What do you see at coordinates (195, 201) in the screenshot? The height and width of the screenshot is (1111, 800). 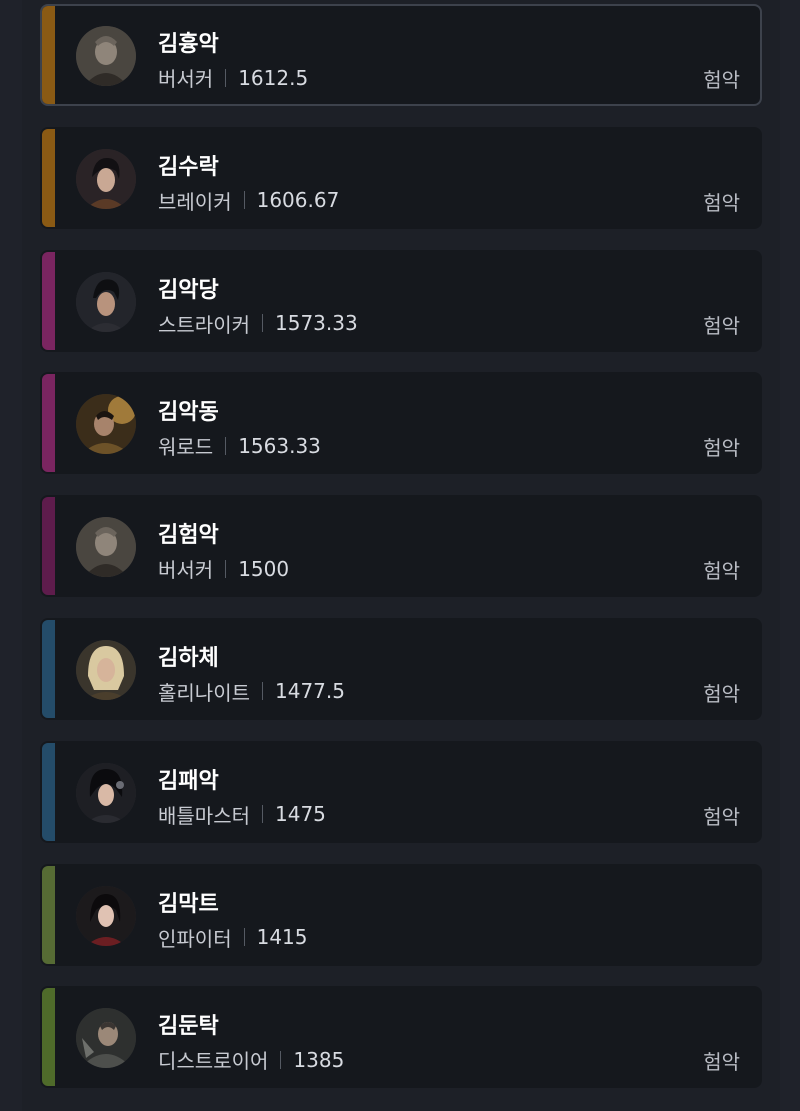 I see `character-class: 브레이커` at bounding box center [195, 201].